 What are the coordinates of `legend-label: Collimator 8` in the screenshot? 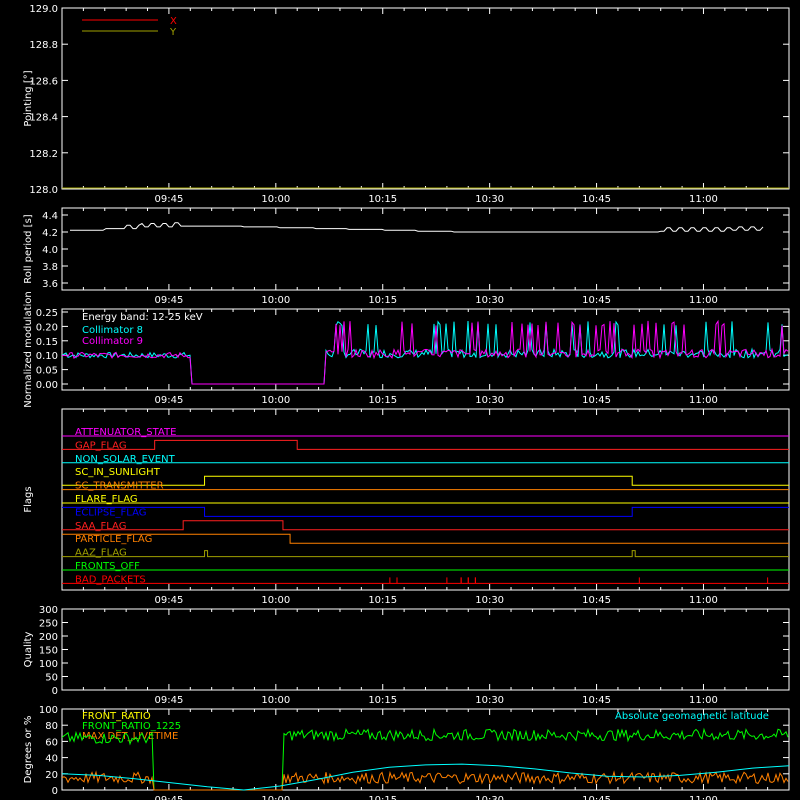 It's located at (112, 330).